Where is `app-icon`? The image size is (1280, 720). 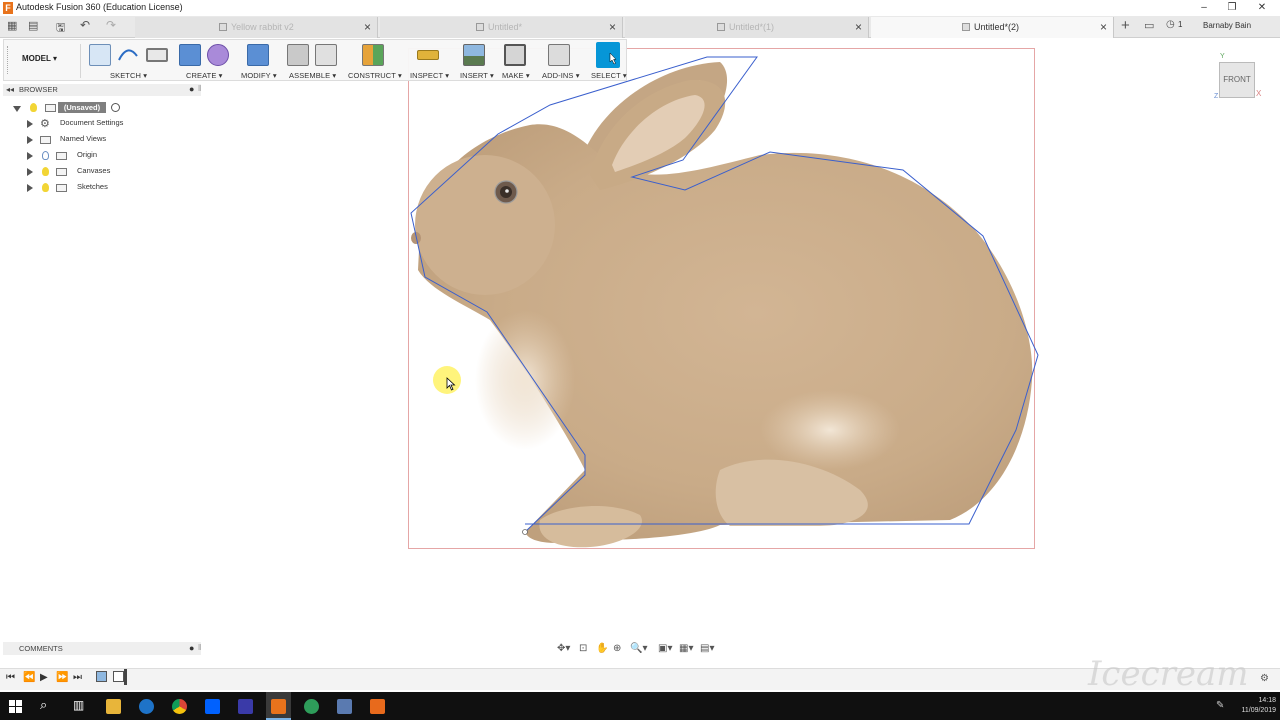 app-icon is located at coordinates (245, 706).